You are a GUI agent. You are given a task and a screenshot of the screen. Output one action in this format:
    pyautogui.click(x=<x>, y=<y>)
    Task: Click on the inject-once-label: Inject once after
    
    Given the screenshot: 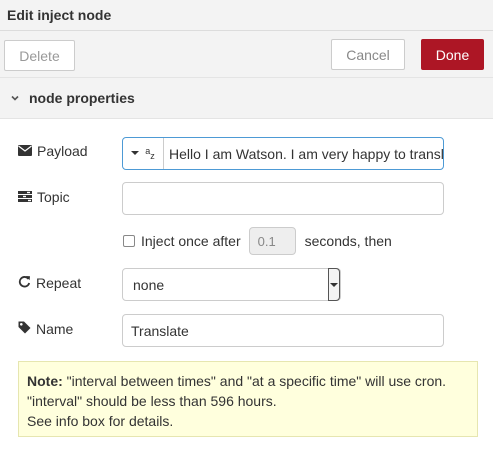 What is the action you would take?
    pyautogui.click(x=191, y=241)
    